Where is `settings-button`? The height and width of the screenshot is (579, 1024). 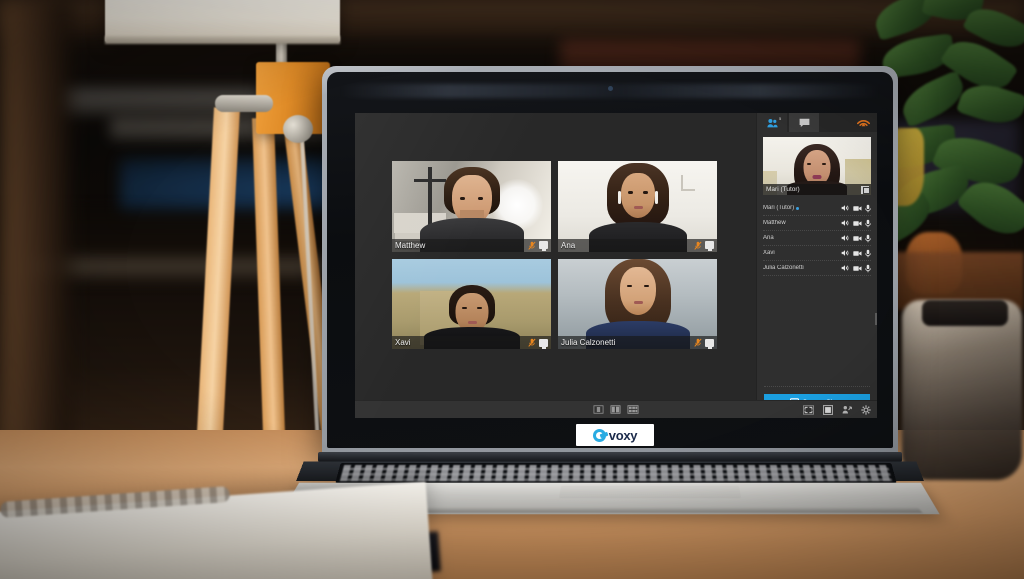
settings-button is located at coordinates (866, 409).